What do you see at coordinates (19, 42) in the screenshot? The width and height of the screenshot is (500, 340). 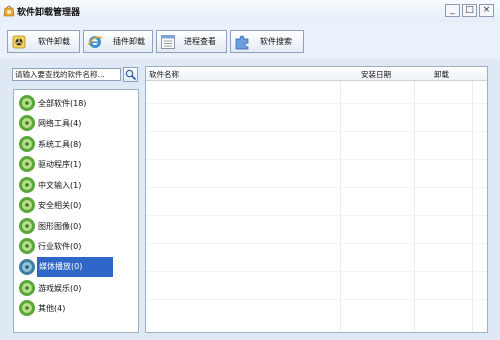 I see `uninstall-icon` at bounding box center [19, 42].